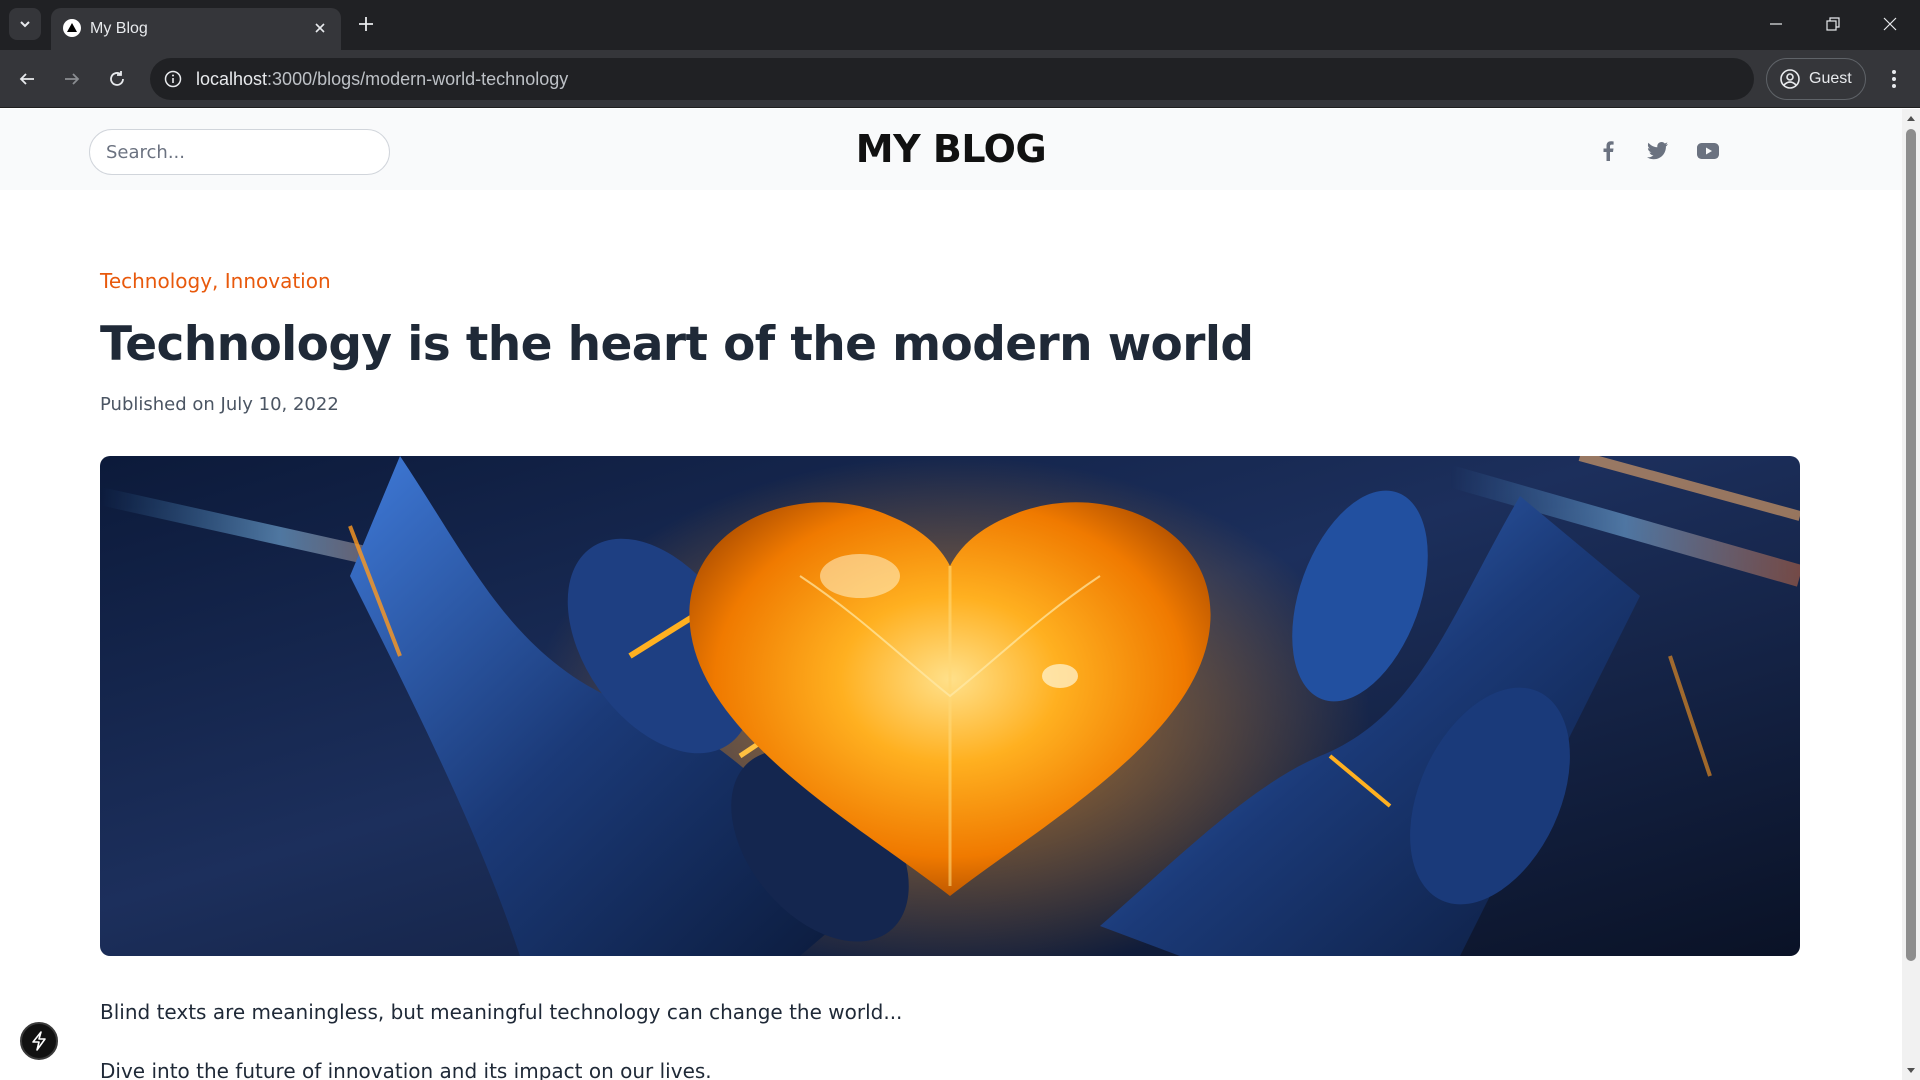 The image size is (1920, 1080). I want to click on url-host: localhost, so click(232, 79).